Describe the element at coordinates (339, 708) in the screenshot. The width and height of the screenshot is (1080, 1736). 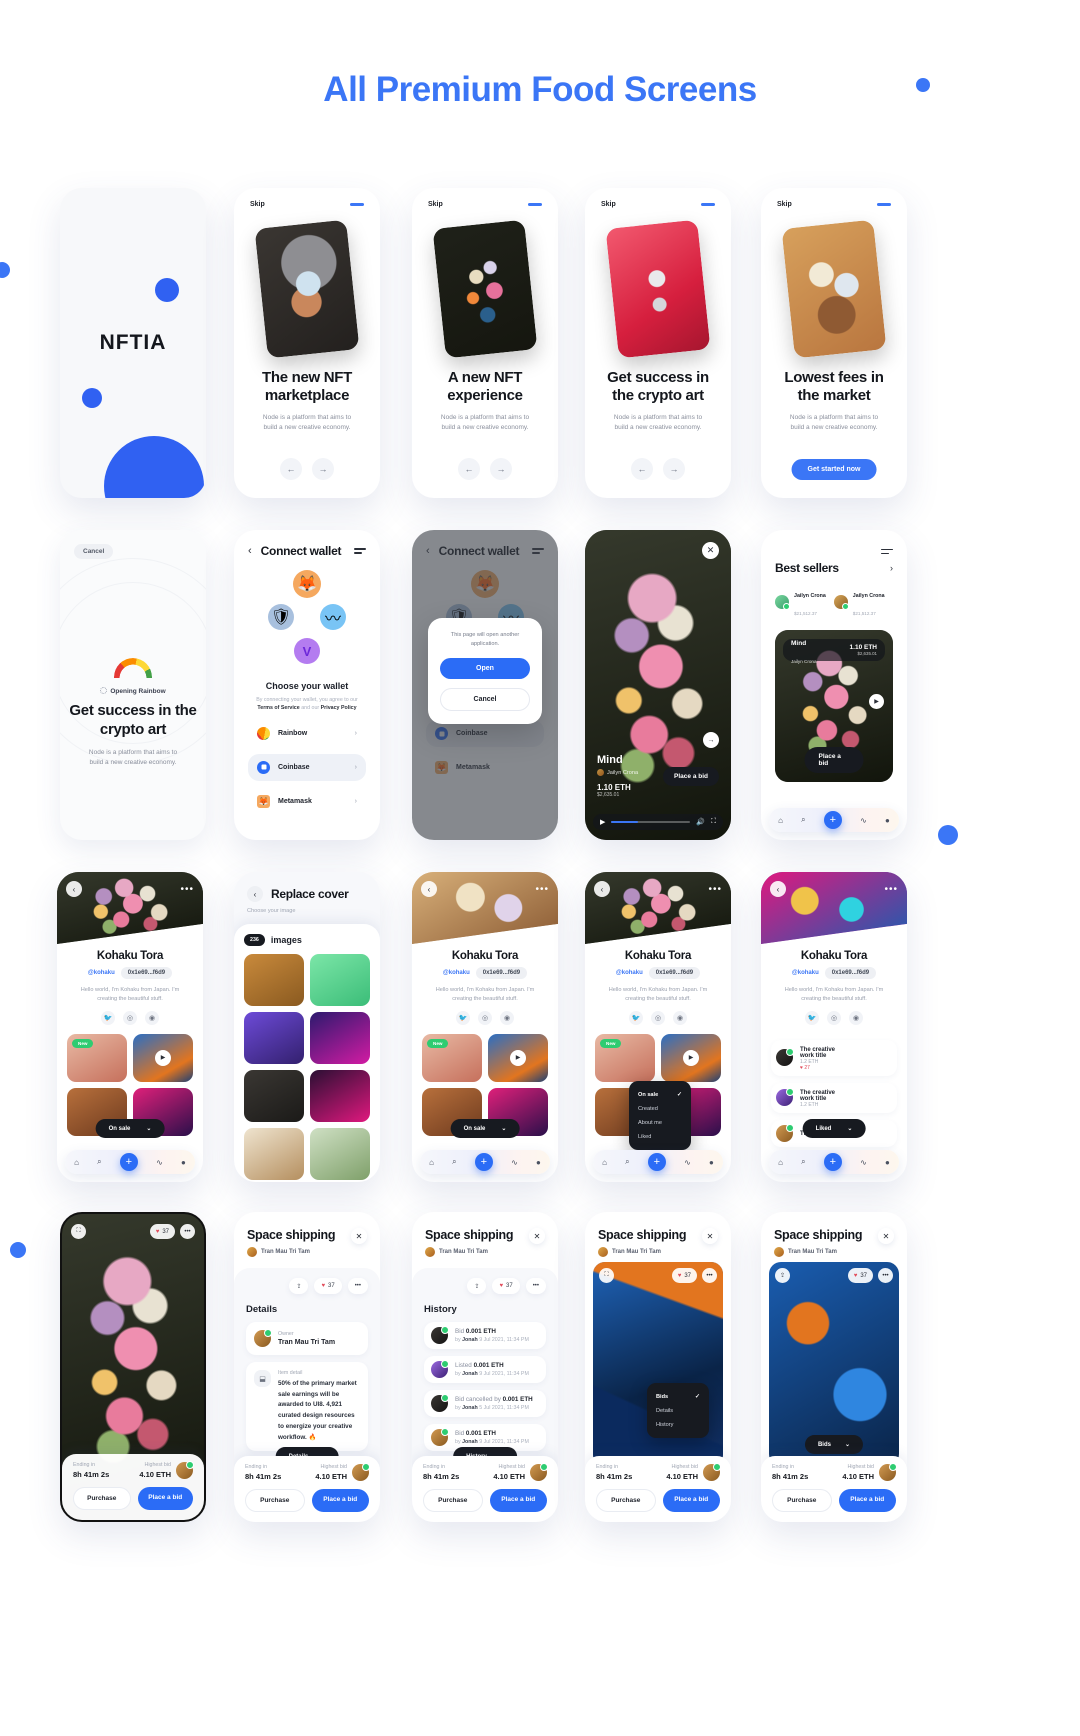
I see `privacy-link: Privacy Policy` at that location.